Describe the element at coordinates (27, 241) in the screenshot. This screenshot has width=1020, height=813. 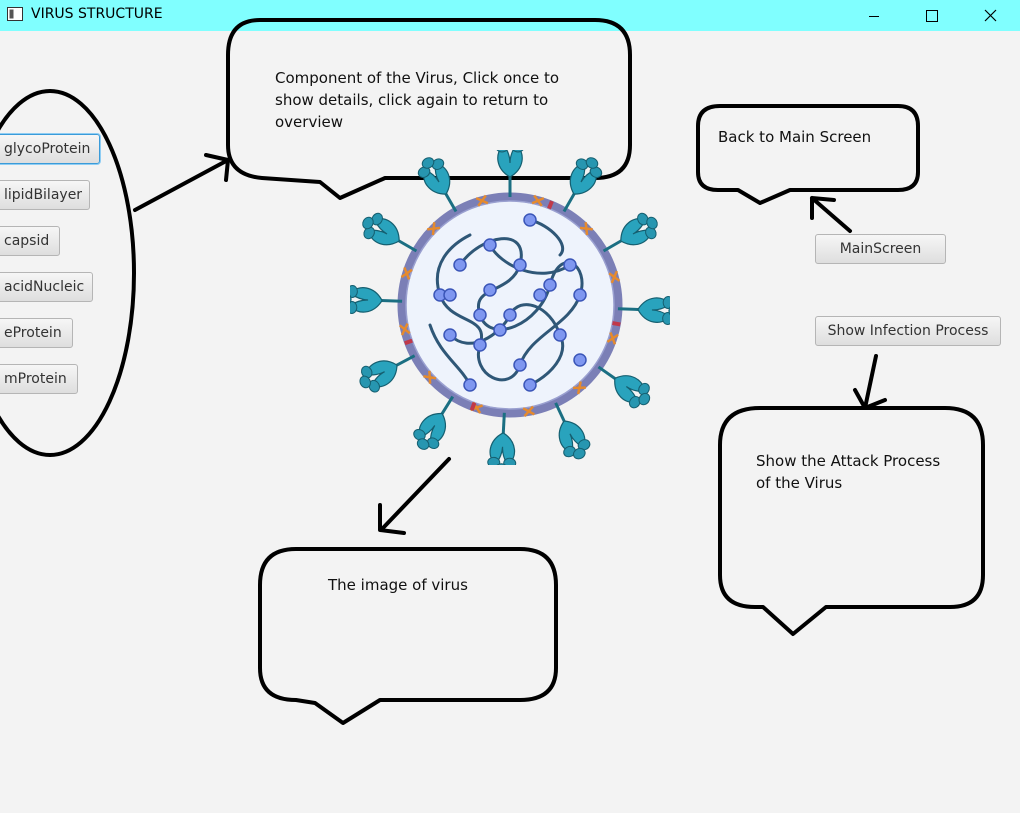
I see `capsid-label: capsid` at that location.